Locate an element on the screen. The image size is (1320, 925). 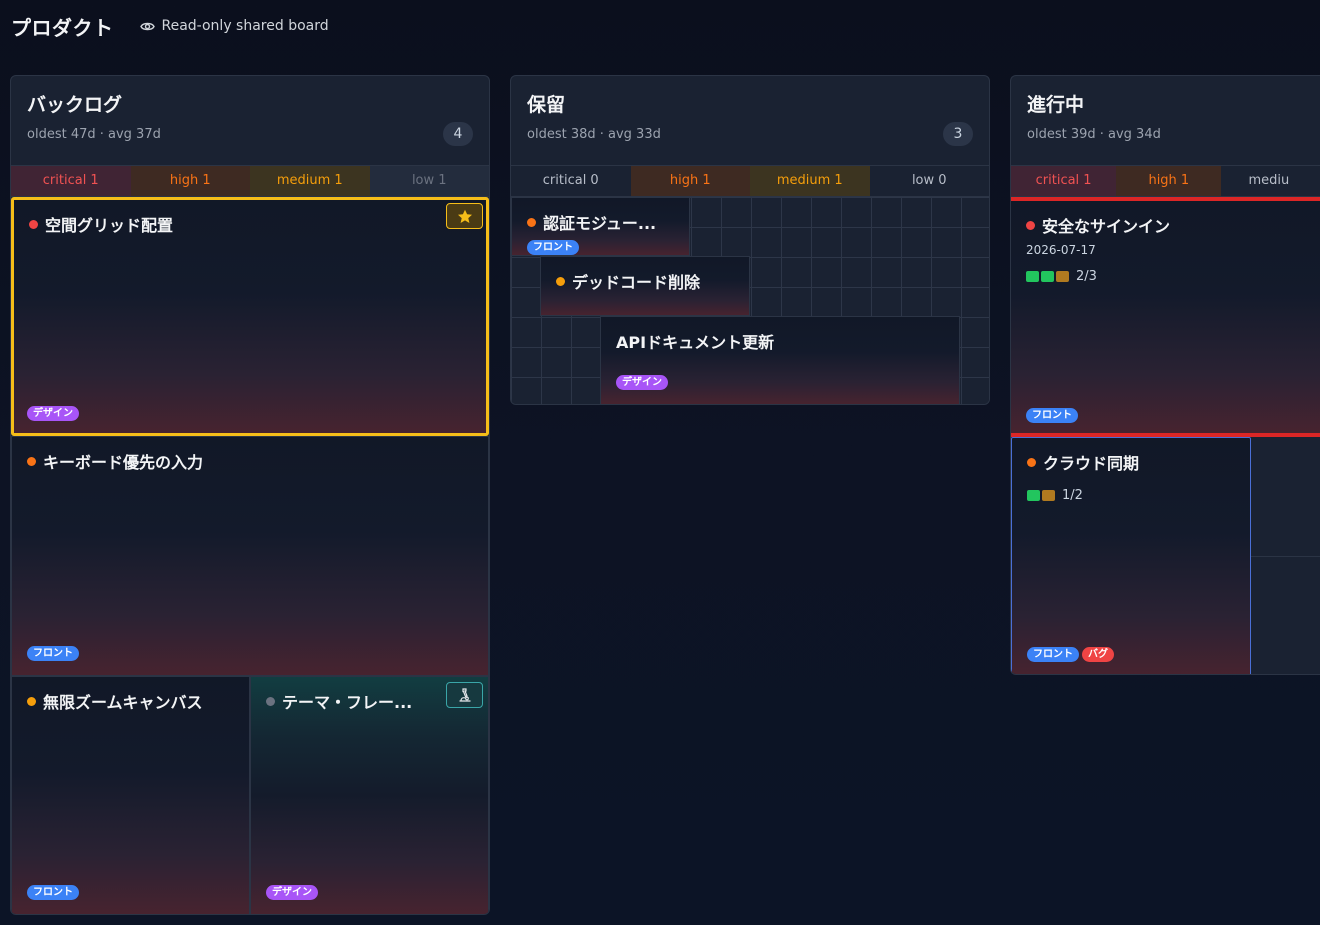
card-title: キーボード優先の入力 is located at coordinates (115, 461).